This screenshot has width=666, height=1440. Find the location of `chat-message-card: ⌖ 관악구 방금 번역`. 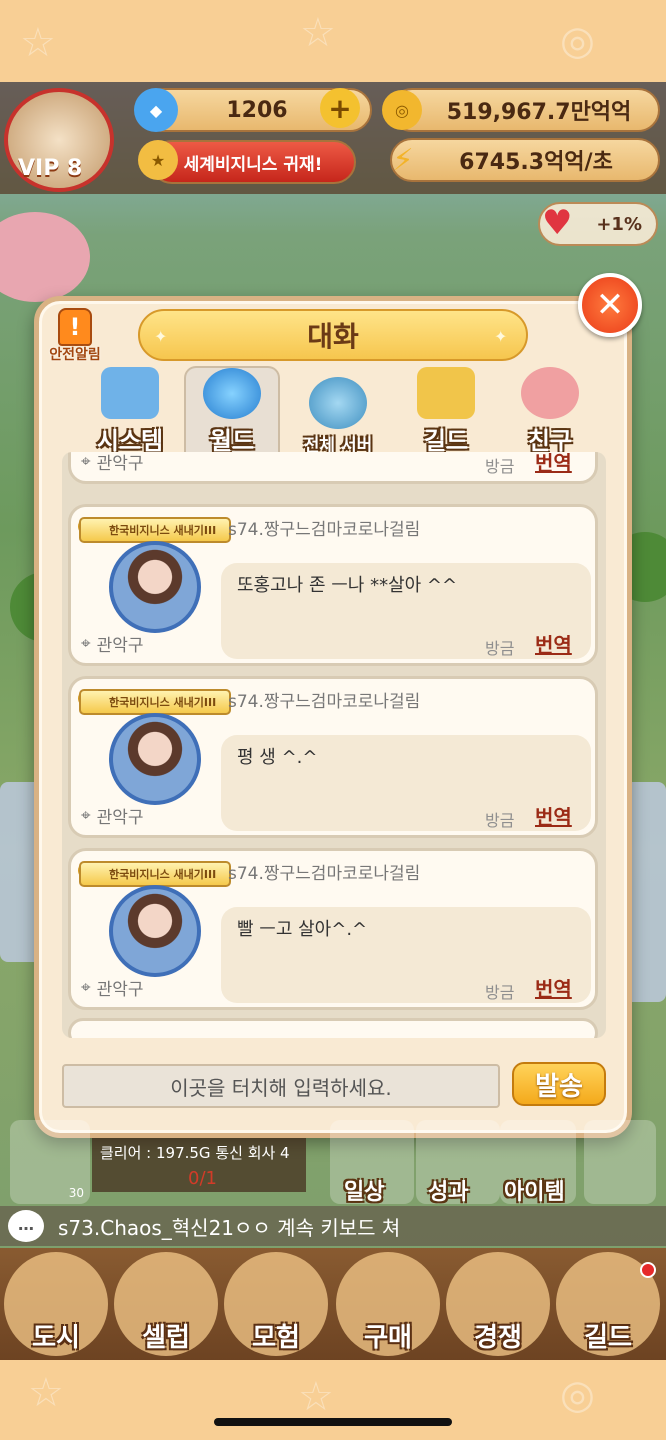

chat-message-card: ⌖ 관악구 방금 번역 is located at coordinates (333, 468).